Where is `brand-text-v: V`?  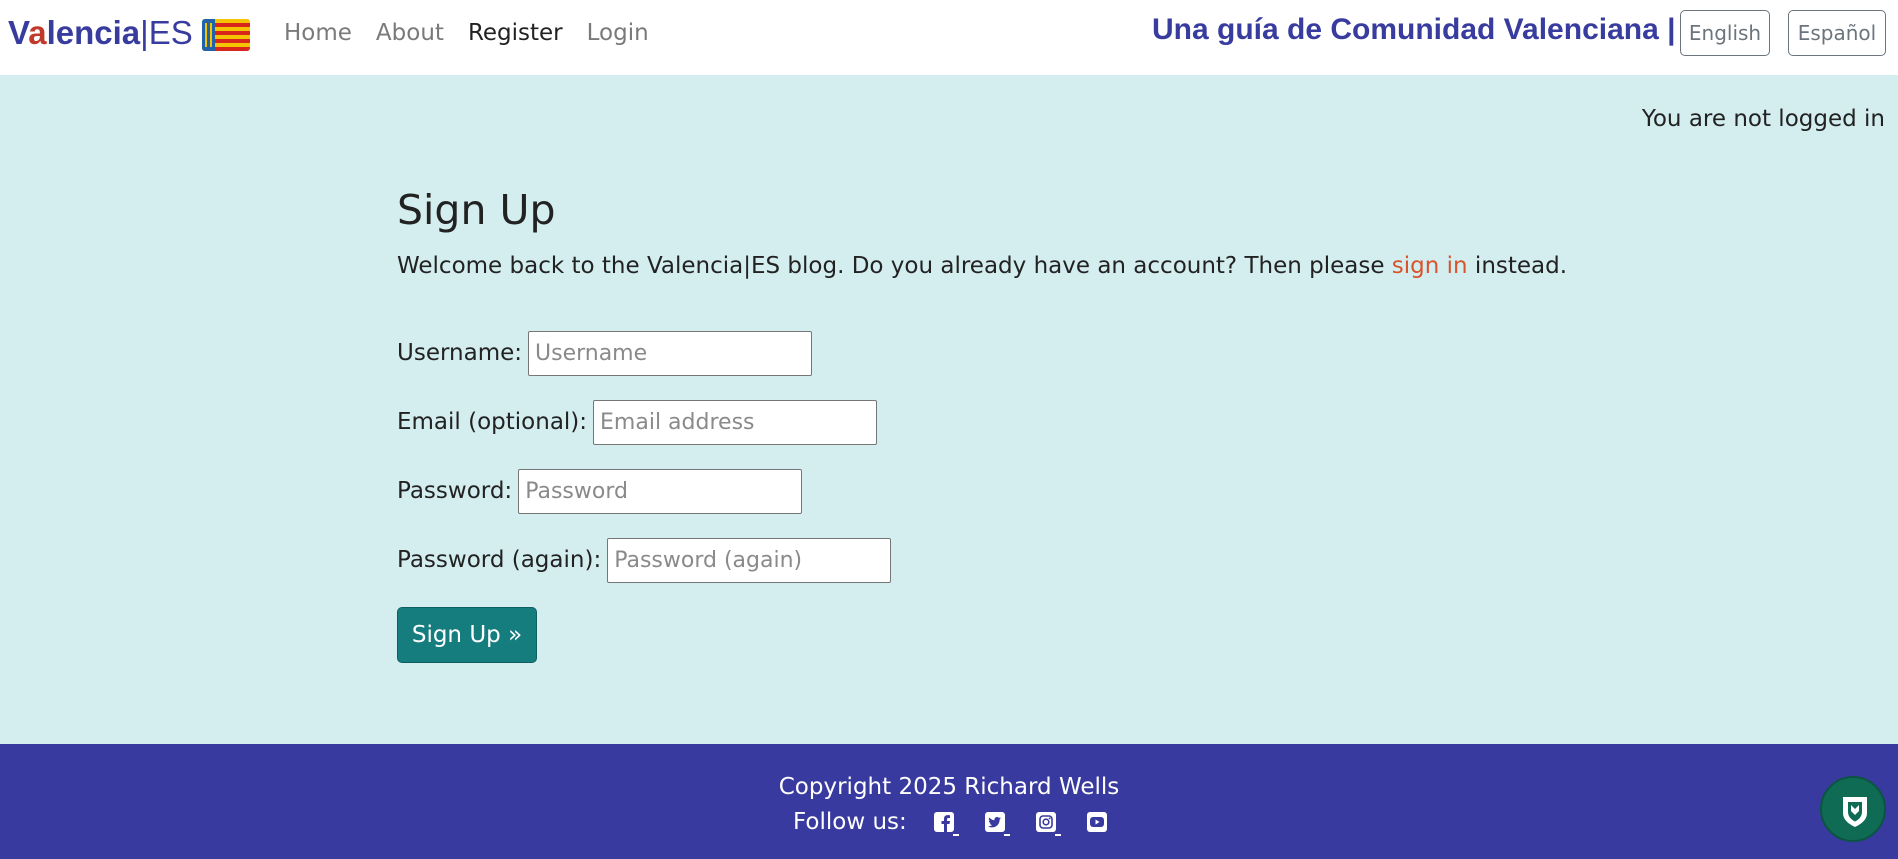
brand-text-v: V is located at coordinates (18, 32).